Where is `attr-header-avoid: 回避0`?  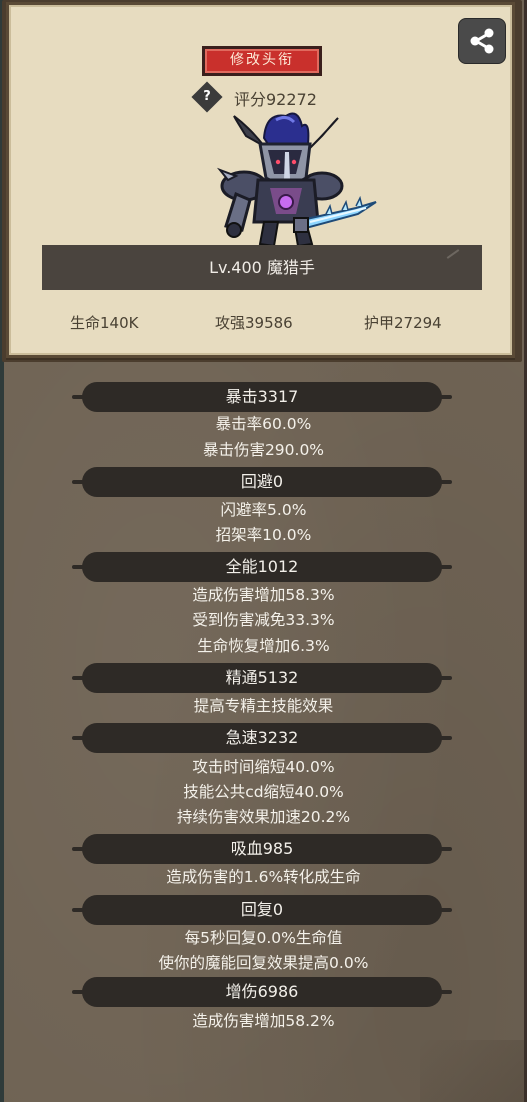 attr-header-avoid: 回避0 is located at coordinates (262, 482).